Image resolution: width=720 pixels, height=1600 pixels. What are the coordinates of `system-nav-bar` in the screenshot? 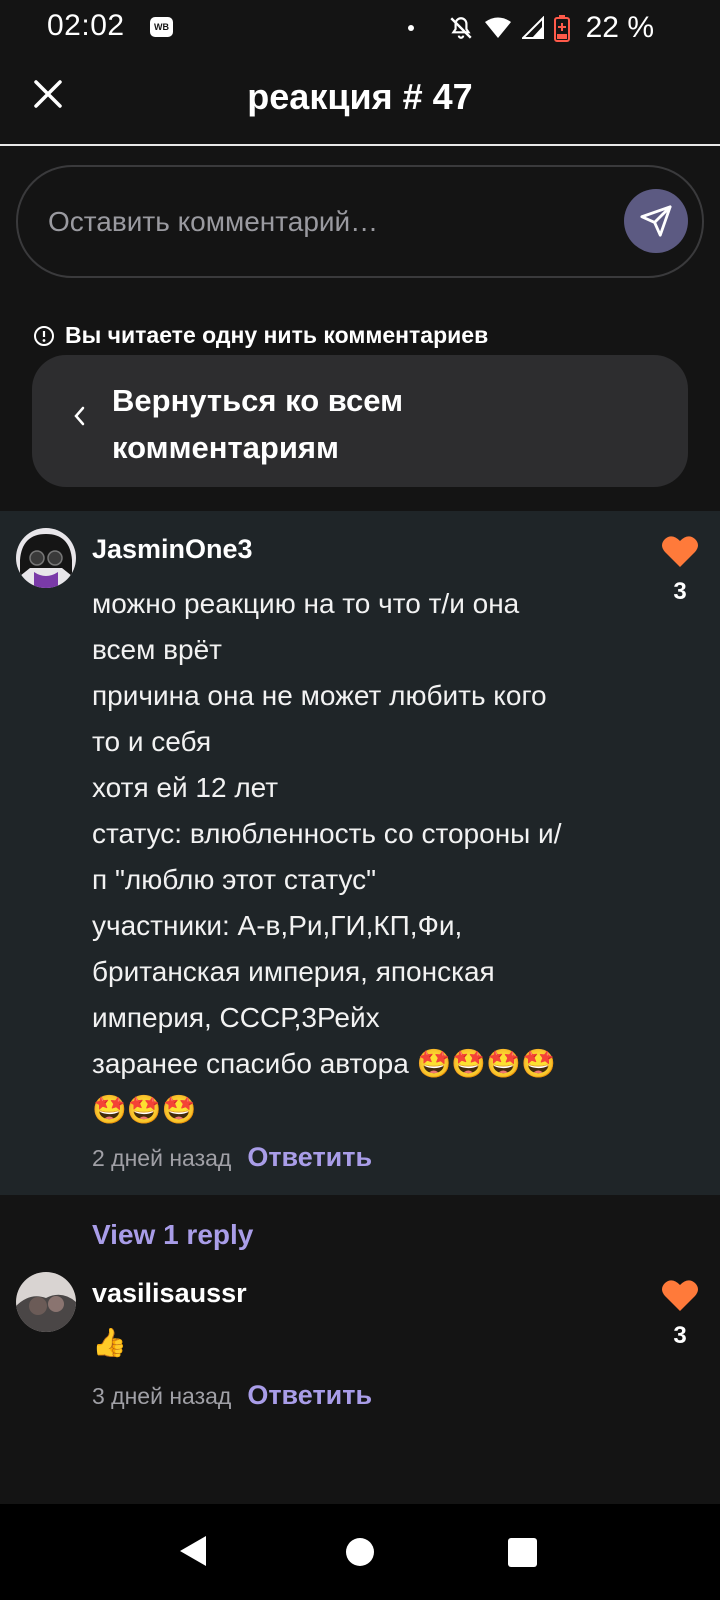 It's located at (360, 1552).